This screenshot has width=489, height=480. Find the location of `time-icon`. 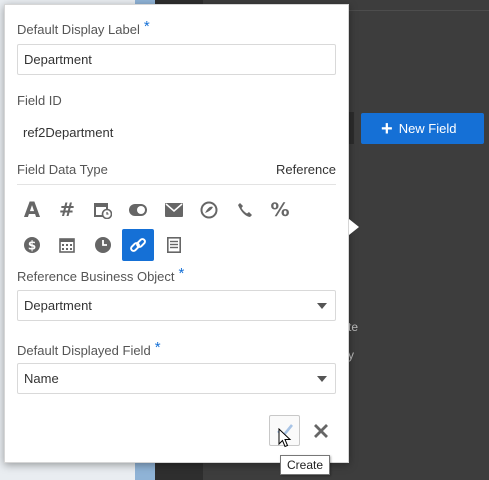

time-icon is located at coordinates (103, 245).